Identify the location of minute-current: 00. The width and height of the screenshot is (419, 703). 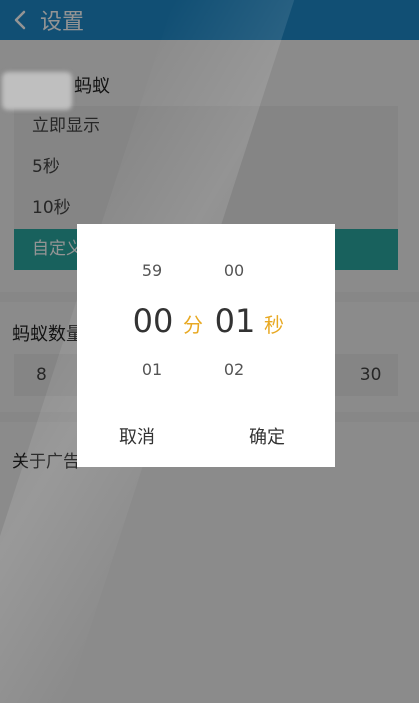
(153, 321).